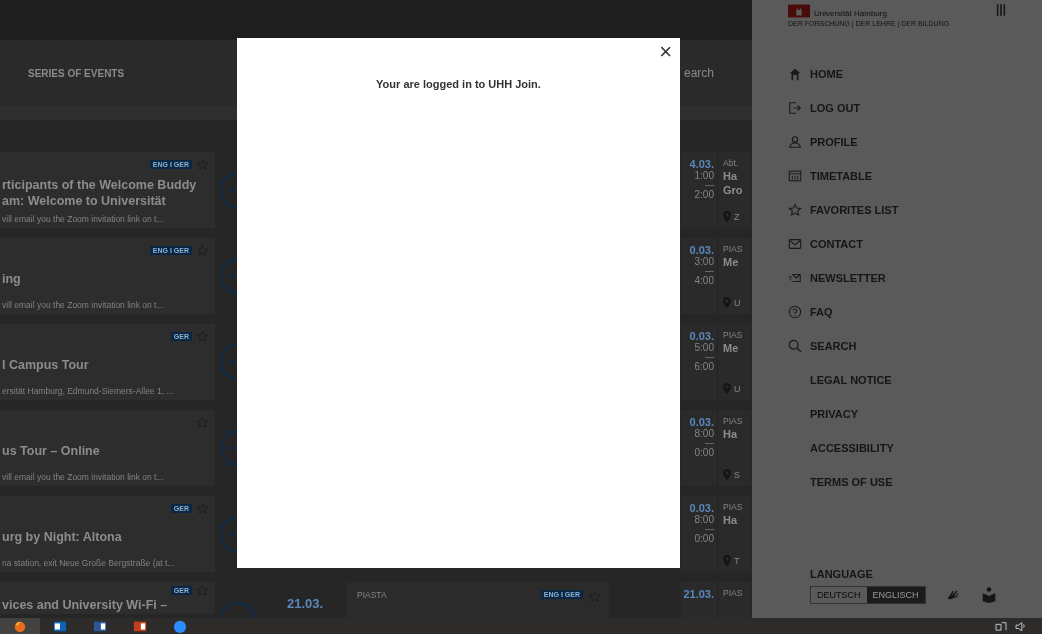 This screenshot has width=1042, height=634. What do you see at coordinates (737, 216) in the screenshot?
I see `event-location: Z` at bounding box center [737, 216].